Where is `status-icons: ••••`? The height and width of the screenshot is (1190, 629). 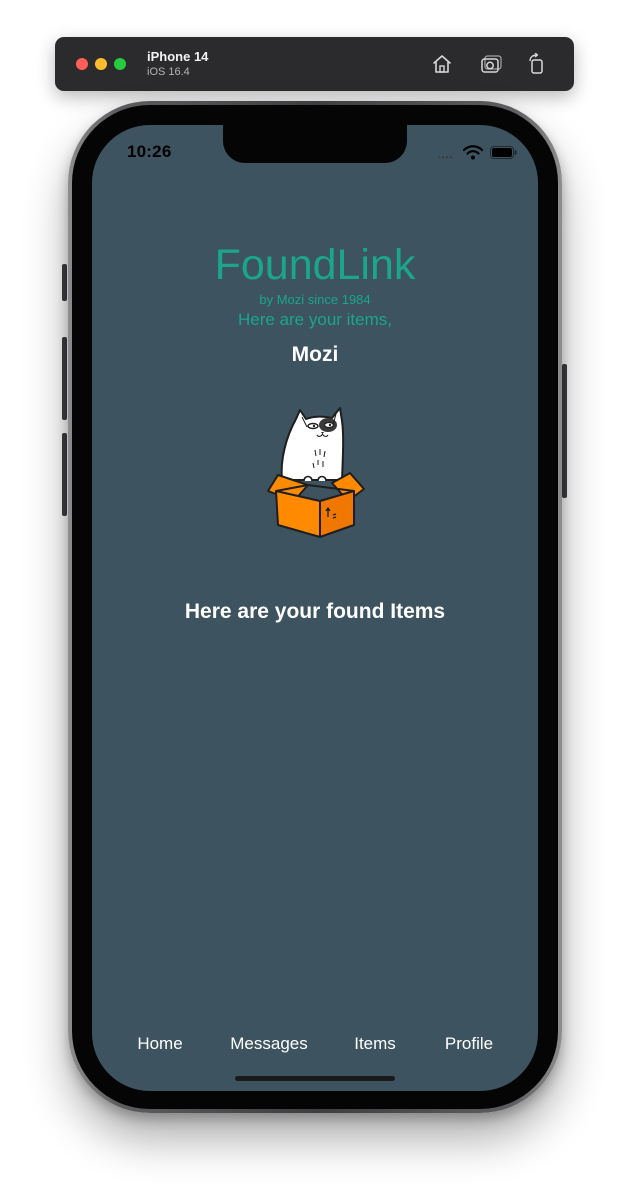 status-icons: •••• is located at coordinates (478, 153).